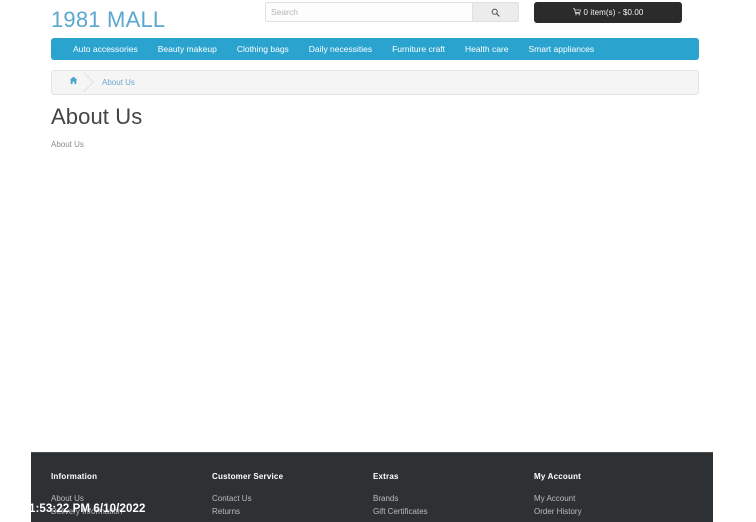  I want to click on nav-item-furniture-craft: Furniture craft, so click(418, 49).